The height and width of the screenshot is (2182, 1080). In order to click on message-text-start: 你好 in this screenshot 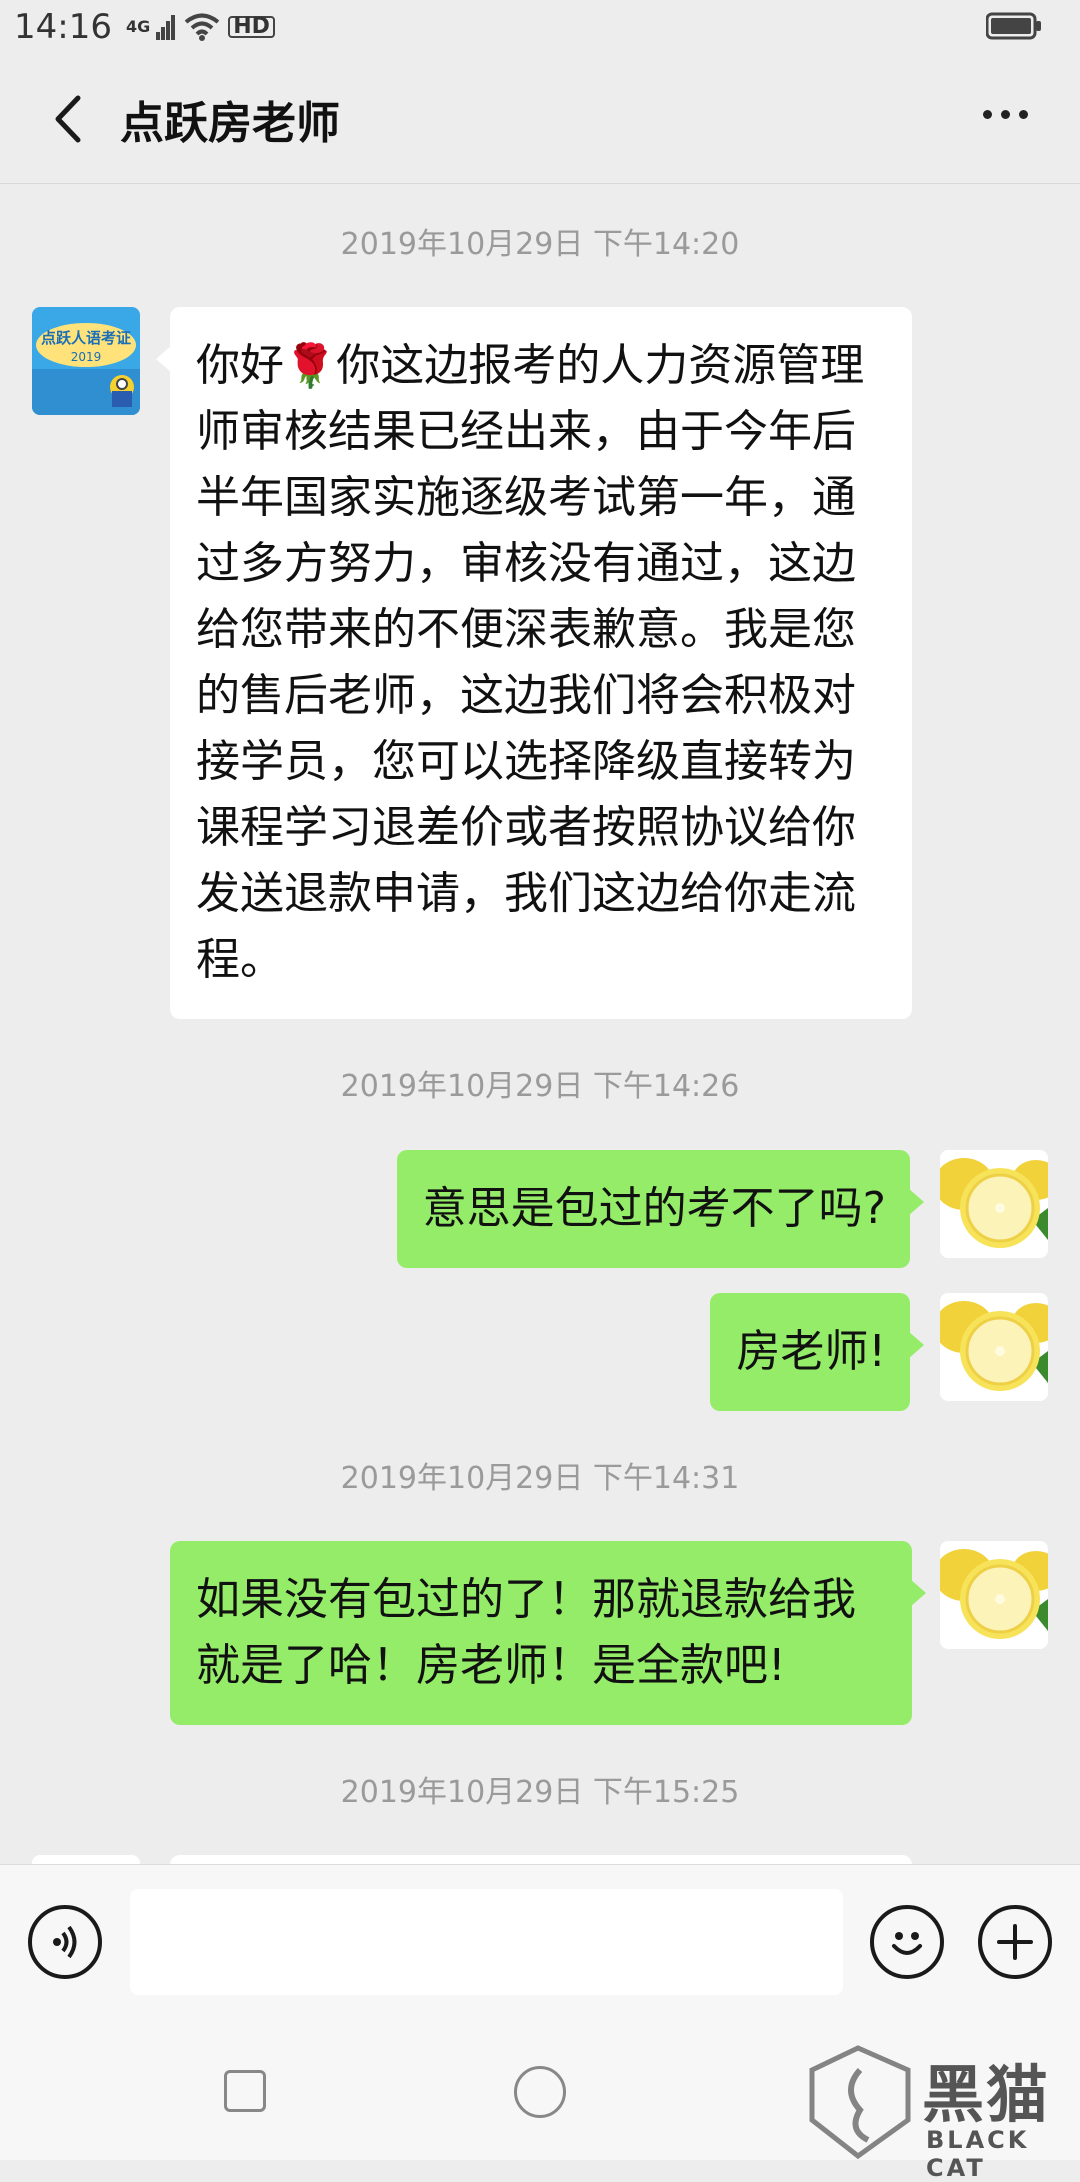, I will do `click(240, 365)`.